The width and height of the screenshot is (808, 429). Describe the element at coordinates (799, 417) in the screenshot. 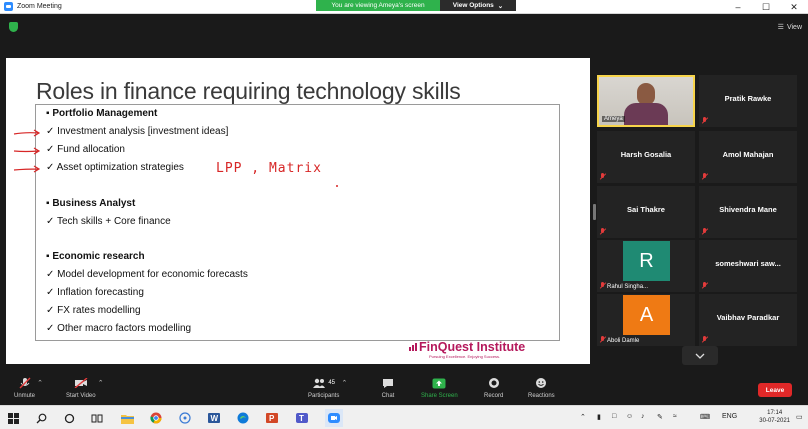

I see `notifications-icon: ▭` at that location.